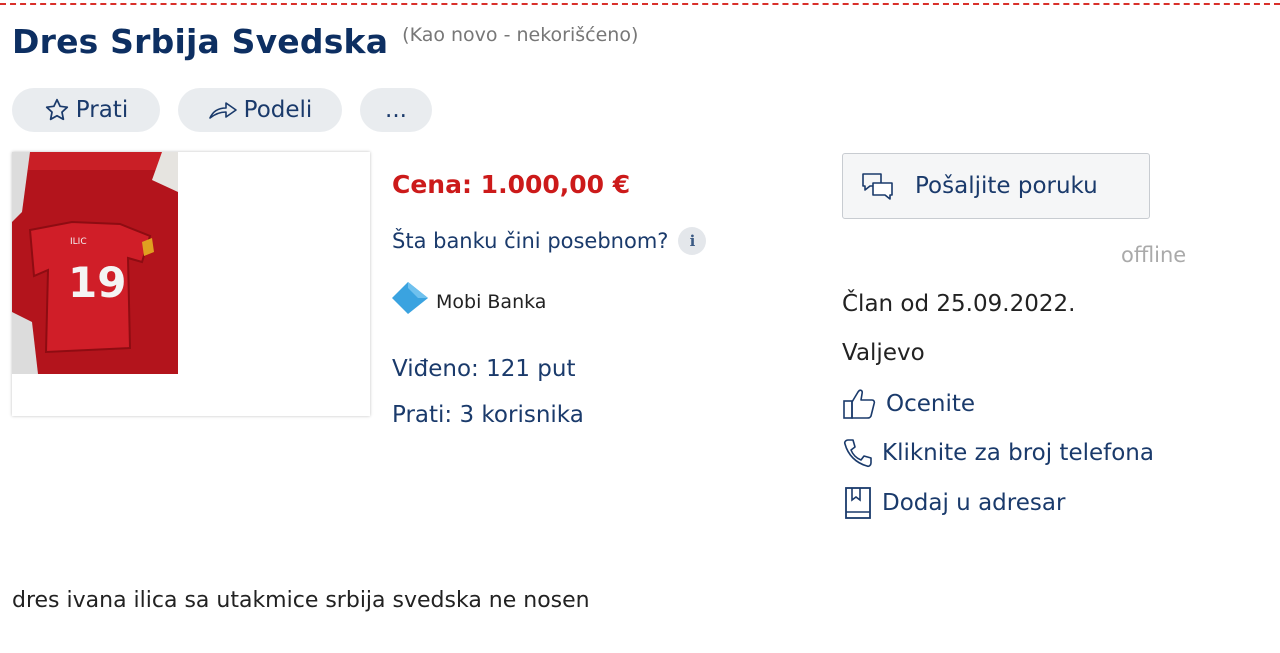 The image size is (1280, 653). I want to click on seller-city: Valjevo, so click(883, 353).